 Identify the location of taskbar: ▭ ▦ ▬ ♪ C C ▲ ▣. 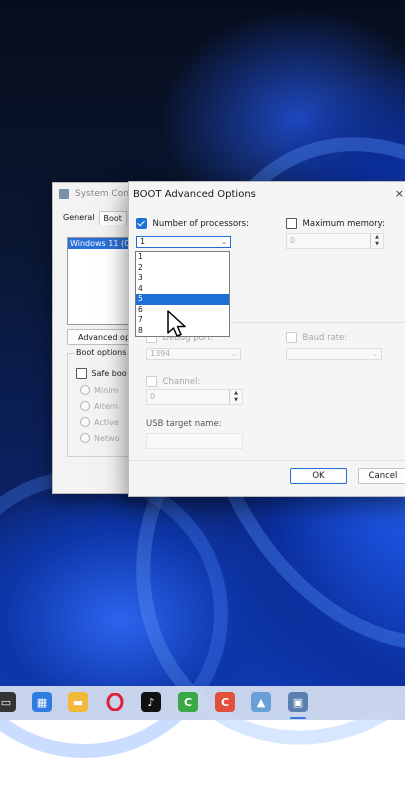
(202, 703).